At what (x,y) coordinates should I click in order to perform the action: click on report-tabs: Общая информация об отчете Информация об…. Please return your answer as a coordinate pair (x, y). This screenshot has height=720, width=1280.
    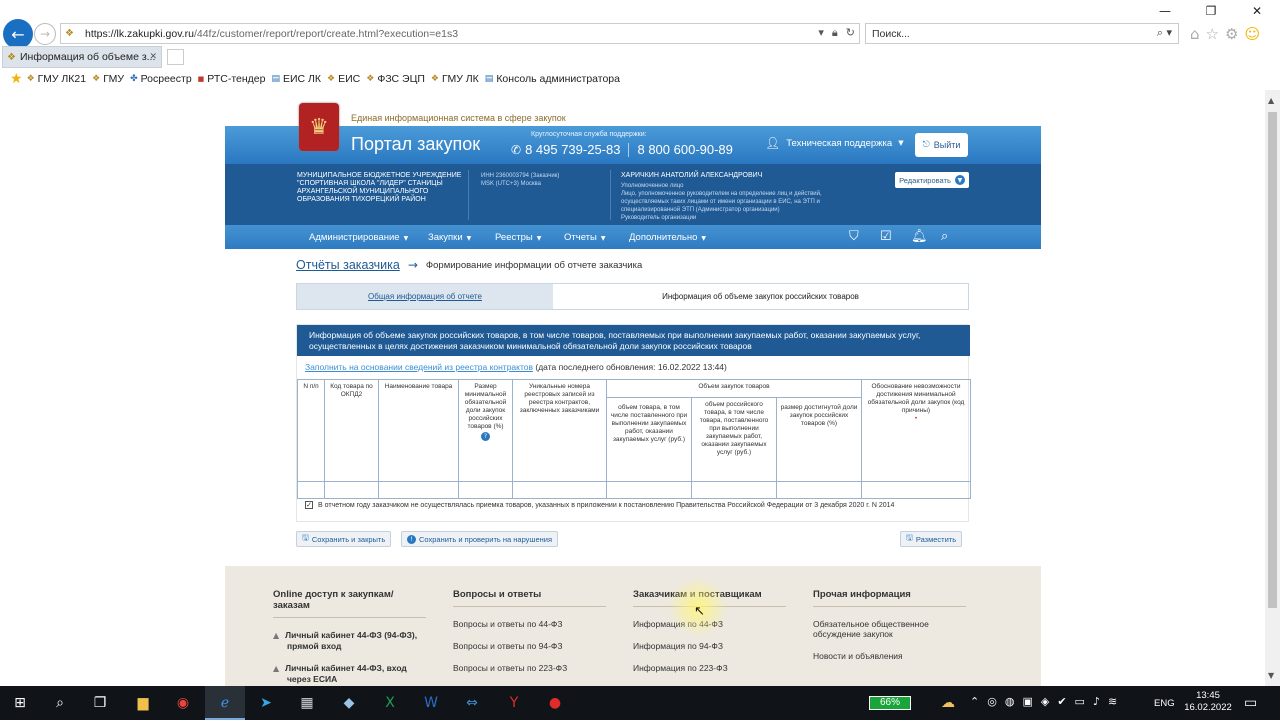
    Looking at the image, I should click on (632, 296).